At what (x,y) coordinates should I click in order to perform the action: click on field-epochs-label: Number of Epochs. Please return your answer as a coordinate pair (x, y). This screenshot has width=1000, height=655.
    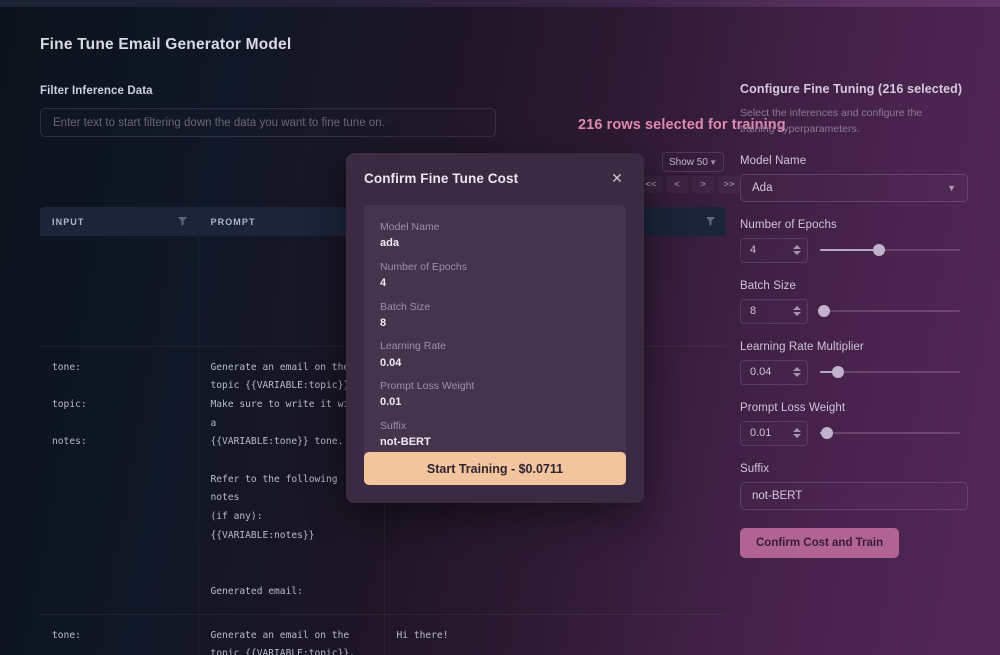
    Looking at the image, I should click on (788, 224).